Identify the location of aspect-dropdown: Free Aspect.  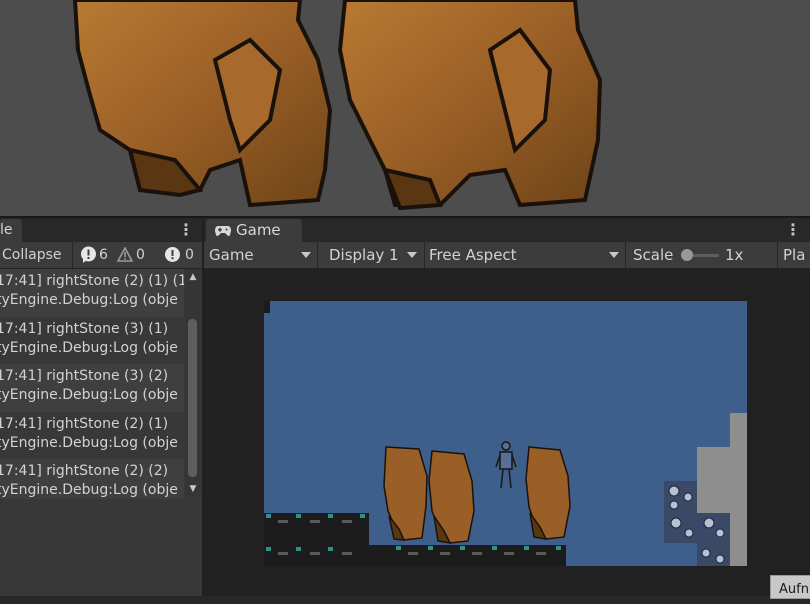
(526, 255).